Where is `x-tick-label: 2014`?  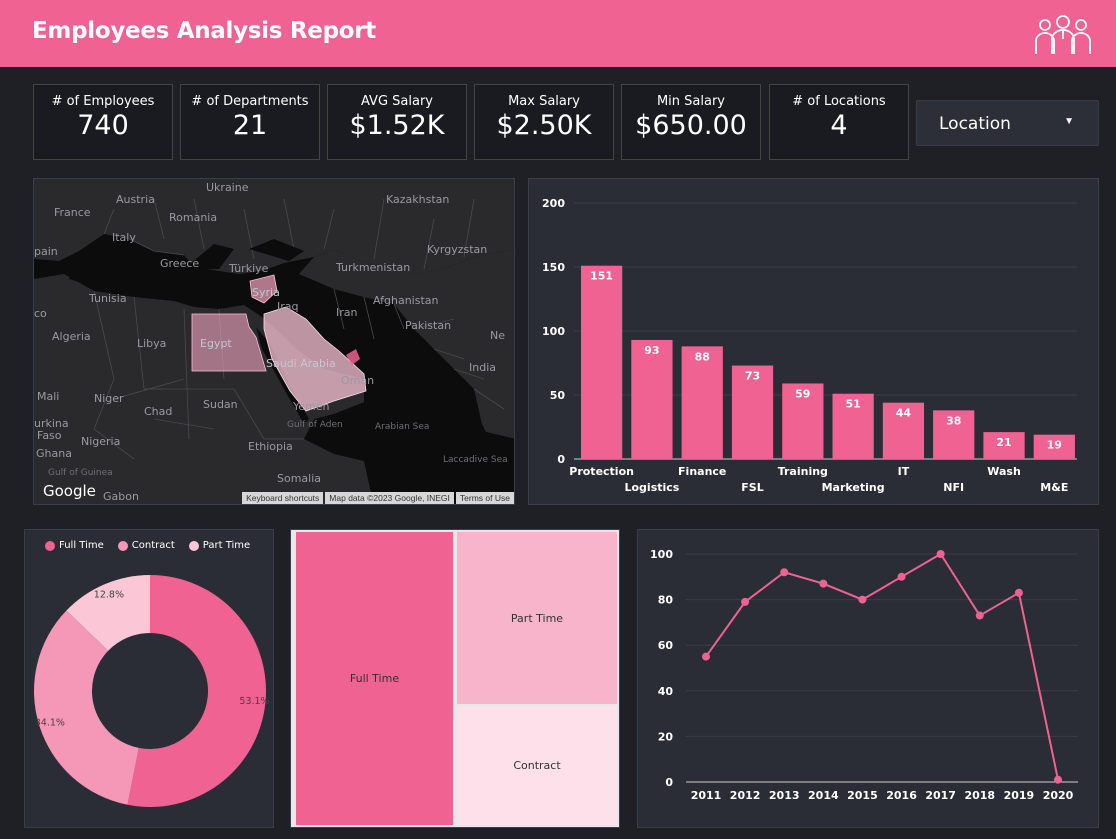 x-tick-label: 2014 is located at coordinates (823, 795).